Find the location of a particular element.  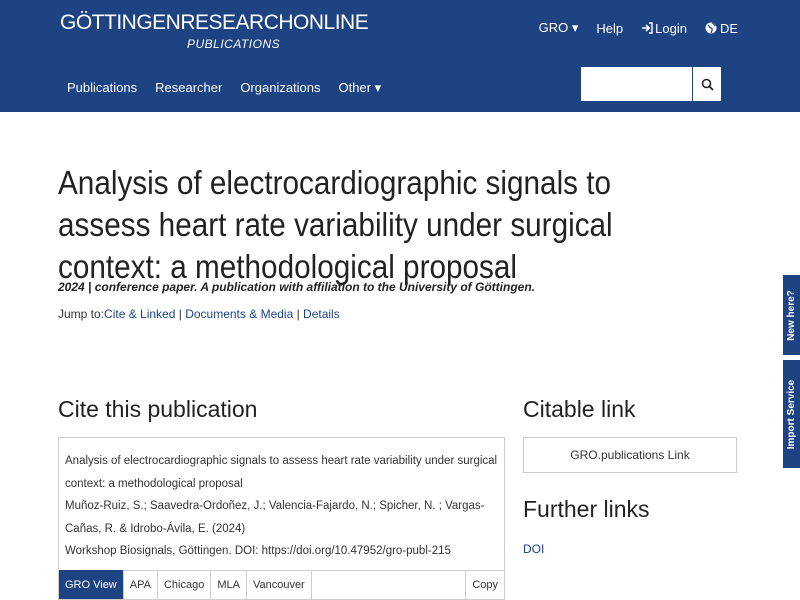

gro-publications-link-button: GRO.publications Link is located at coordinates (630, 455).